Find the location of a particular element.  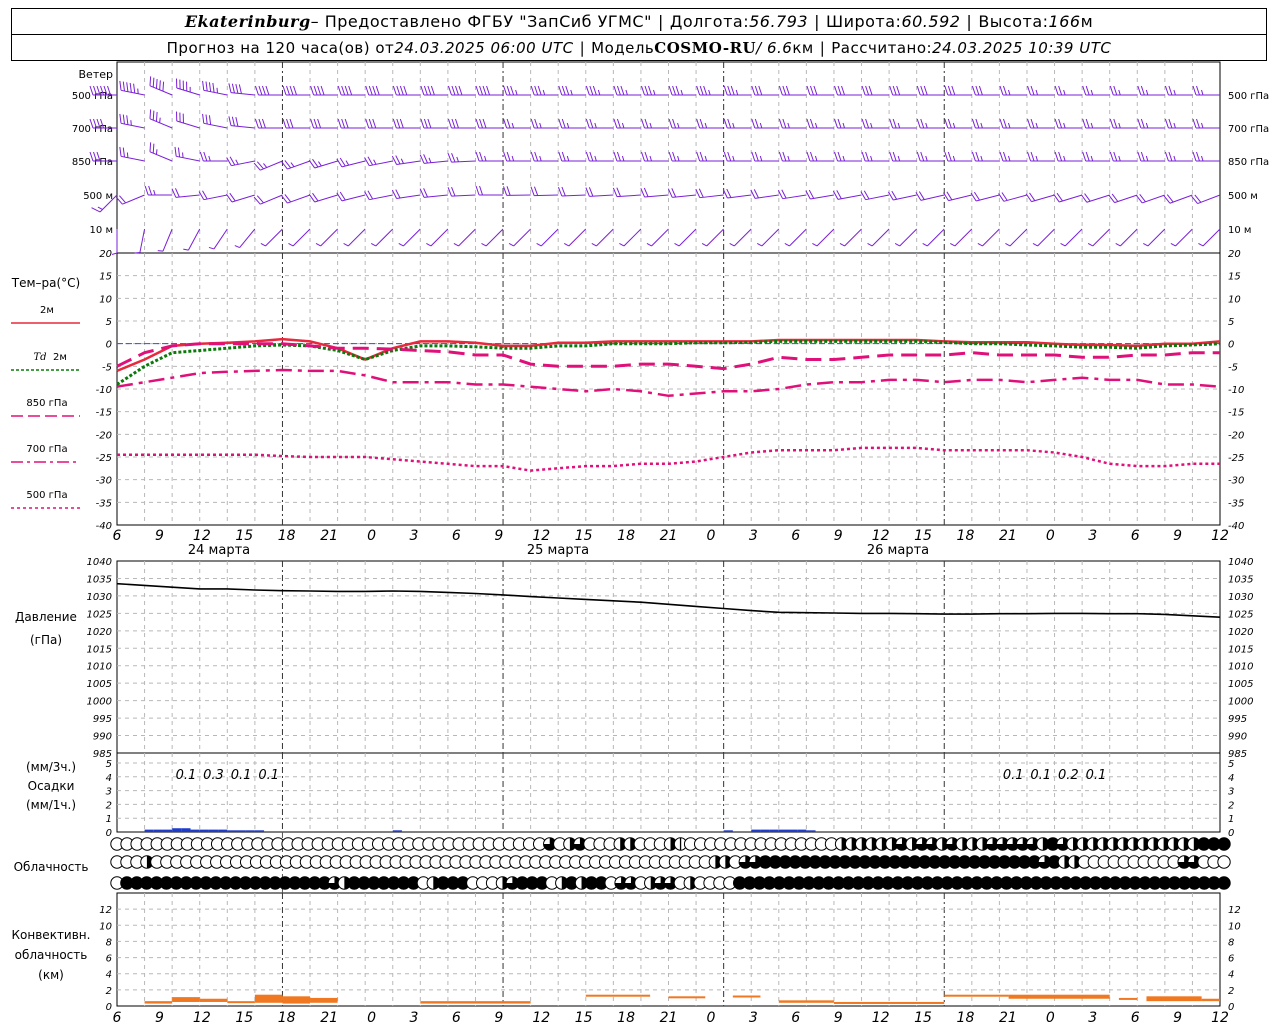

temp-xtick: 15 is located at coordinates (923, 536).